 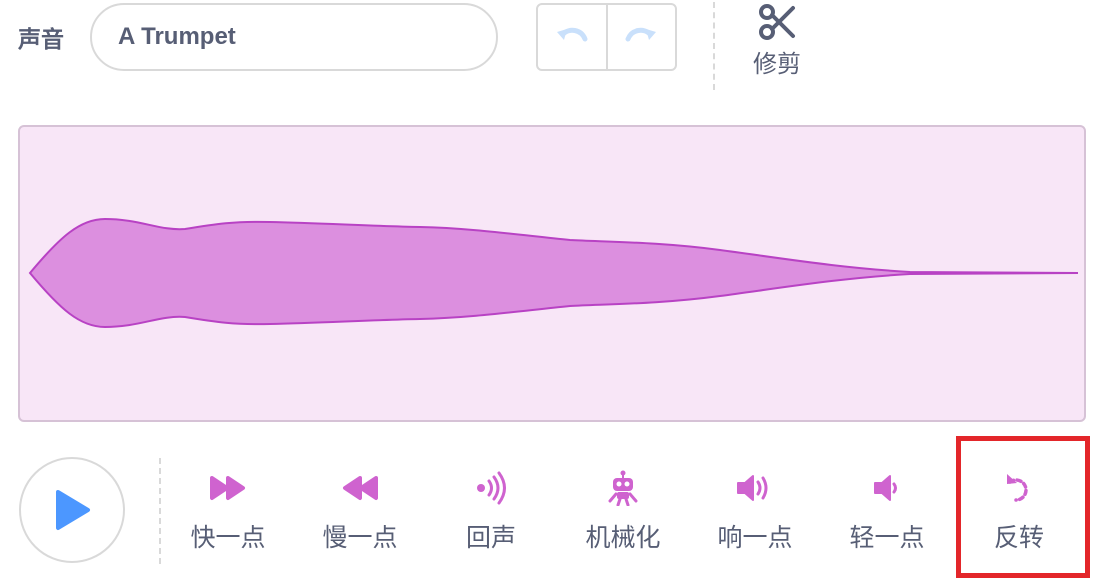 I want to click on effect-label: 回声, so click(x=490, y=537).